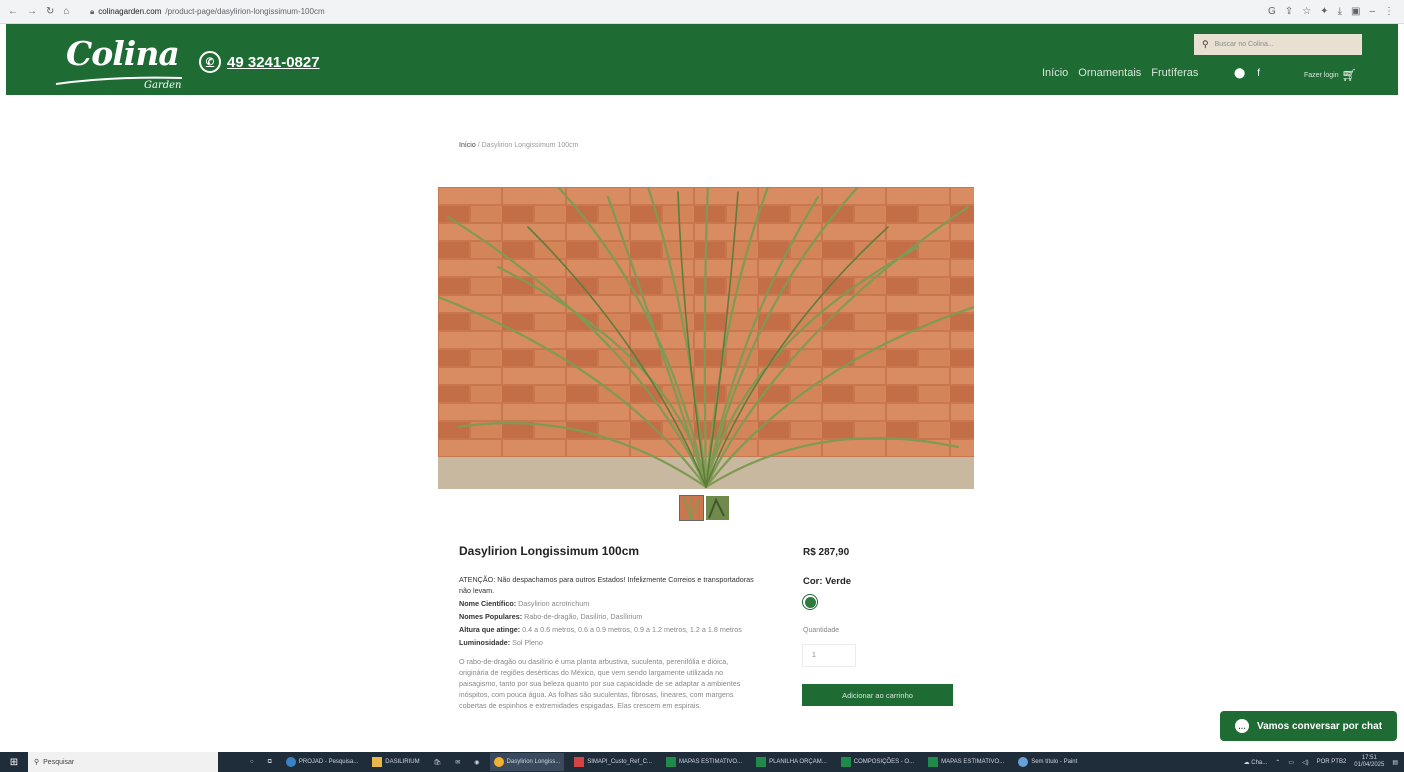 This screenshot has height=772, width=1404. I want to click on label: Altura que atinge:, so click(490, 629).